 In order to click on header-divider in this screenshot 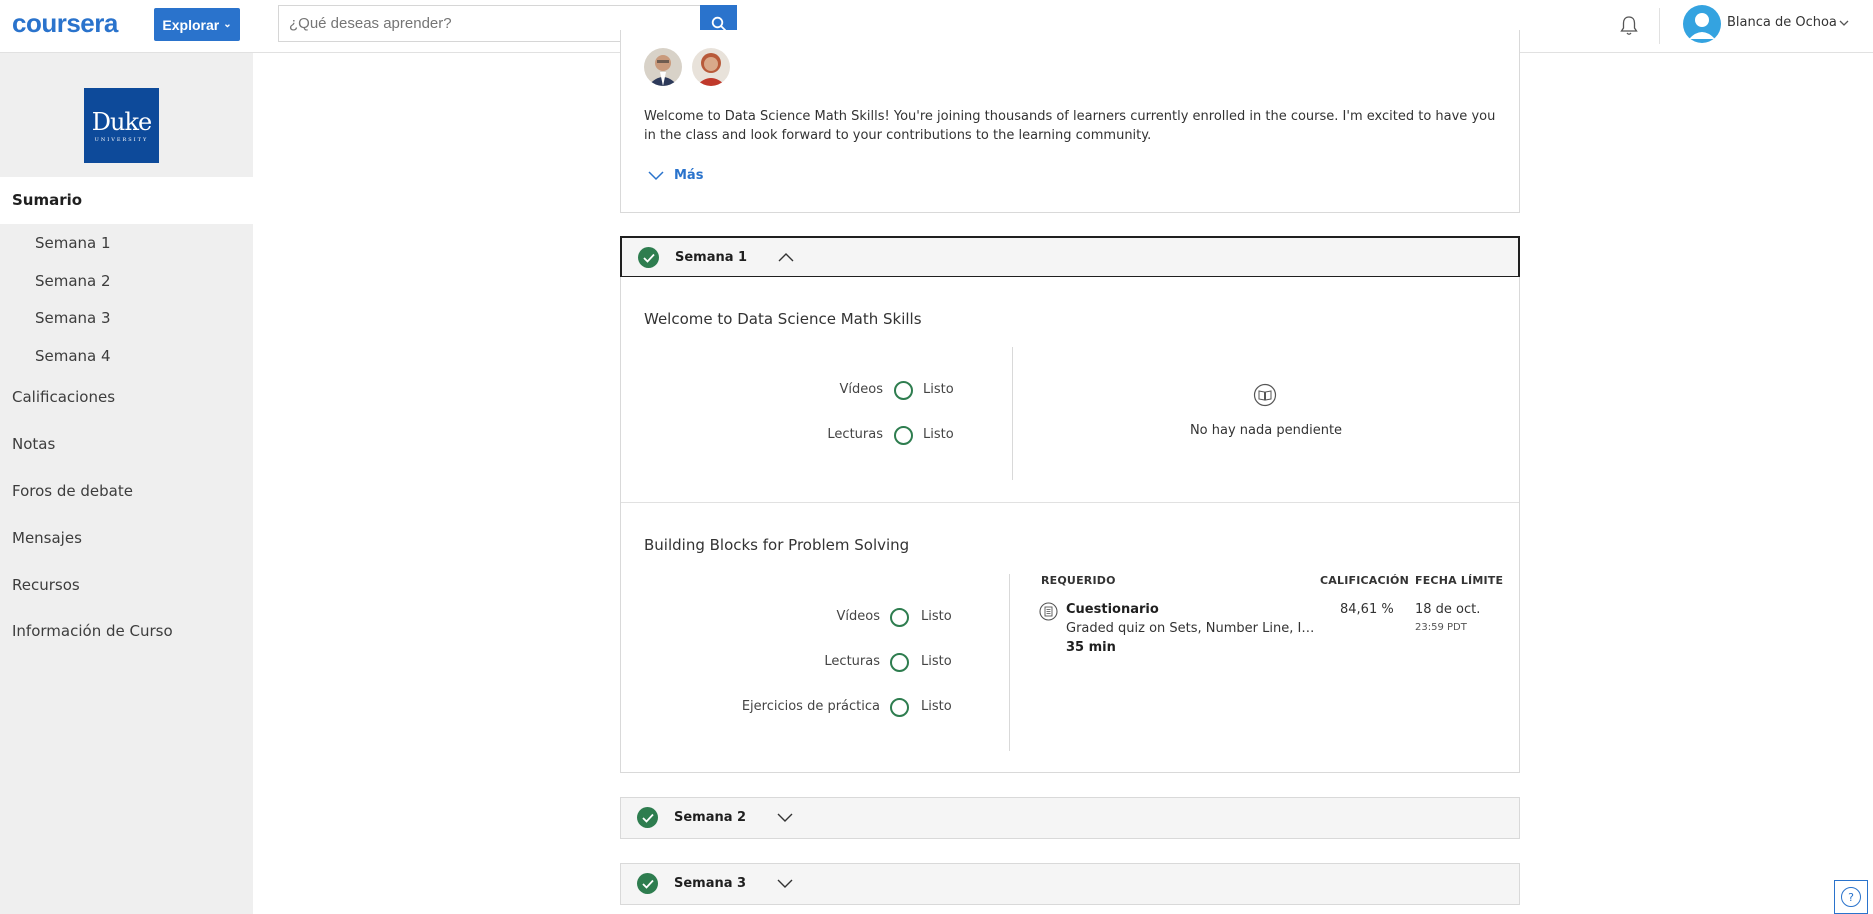, I will do `click(1659, 26)`.